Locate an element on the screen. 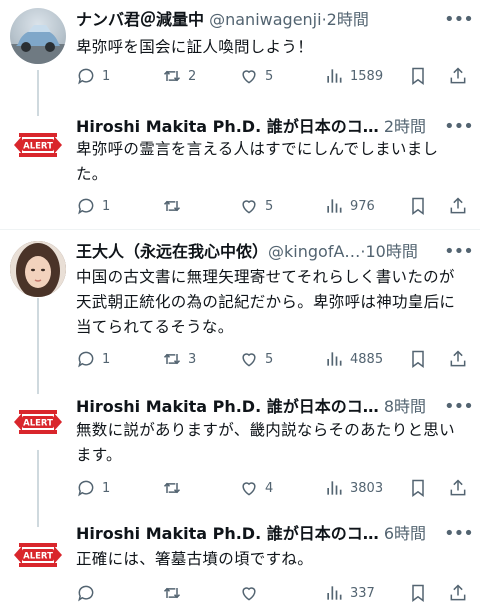  tweet-header: Hiroshi Makita Ph.D. 誰が日本のコ… 6時間 is located at coordinates (273, 534).